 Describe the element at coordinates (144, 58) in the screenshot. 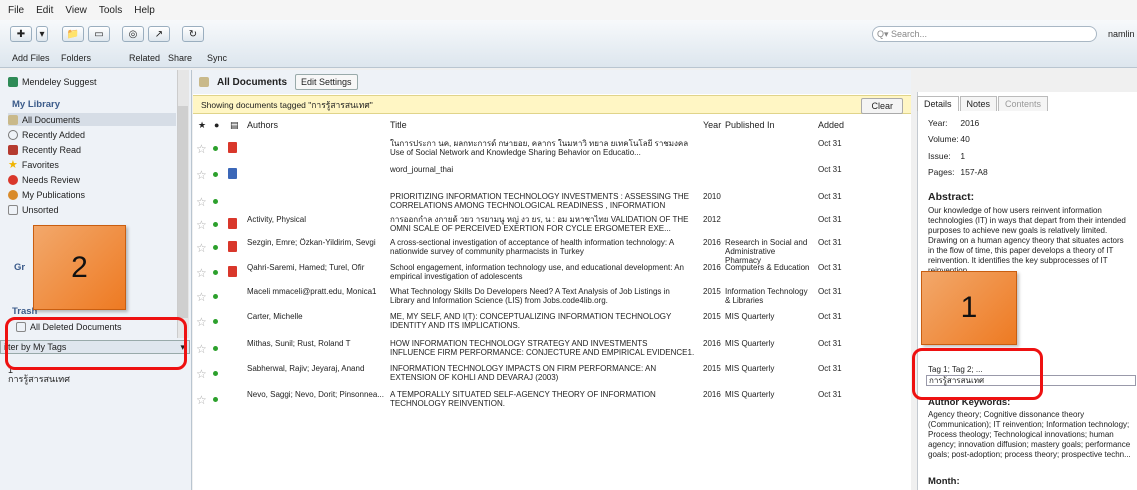

I see `related-button: Related` at that location.